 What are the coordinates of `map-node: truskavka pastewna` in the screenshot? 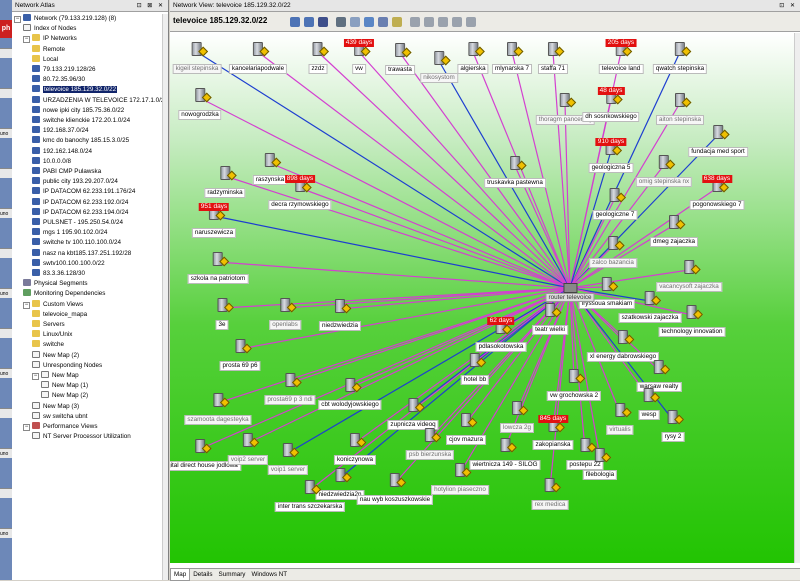 It's located at (515, 172).